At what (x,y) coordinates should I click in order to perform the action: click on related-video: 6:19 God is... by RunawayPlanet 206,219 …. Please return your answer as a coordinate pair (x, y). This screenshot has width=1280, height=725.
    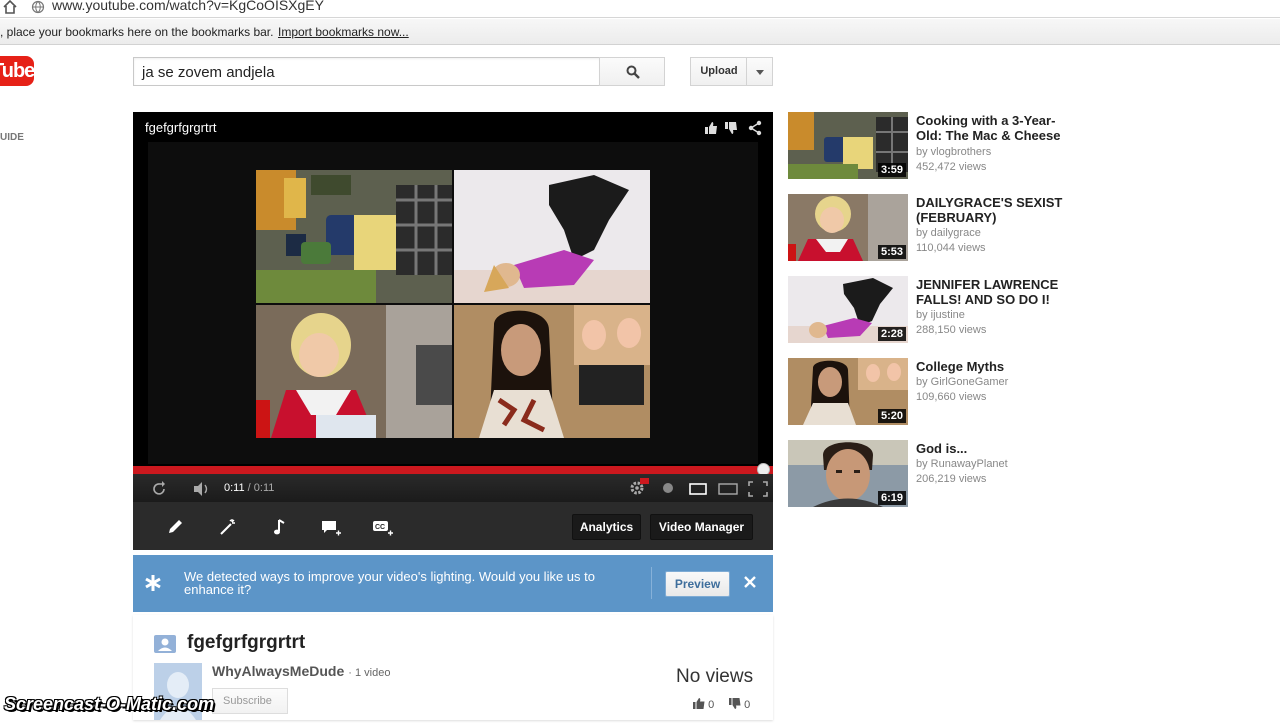
    Looking at the image, I should click on (938, 474).